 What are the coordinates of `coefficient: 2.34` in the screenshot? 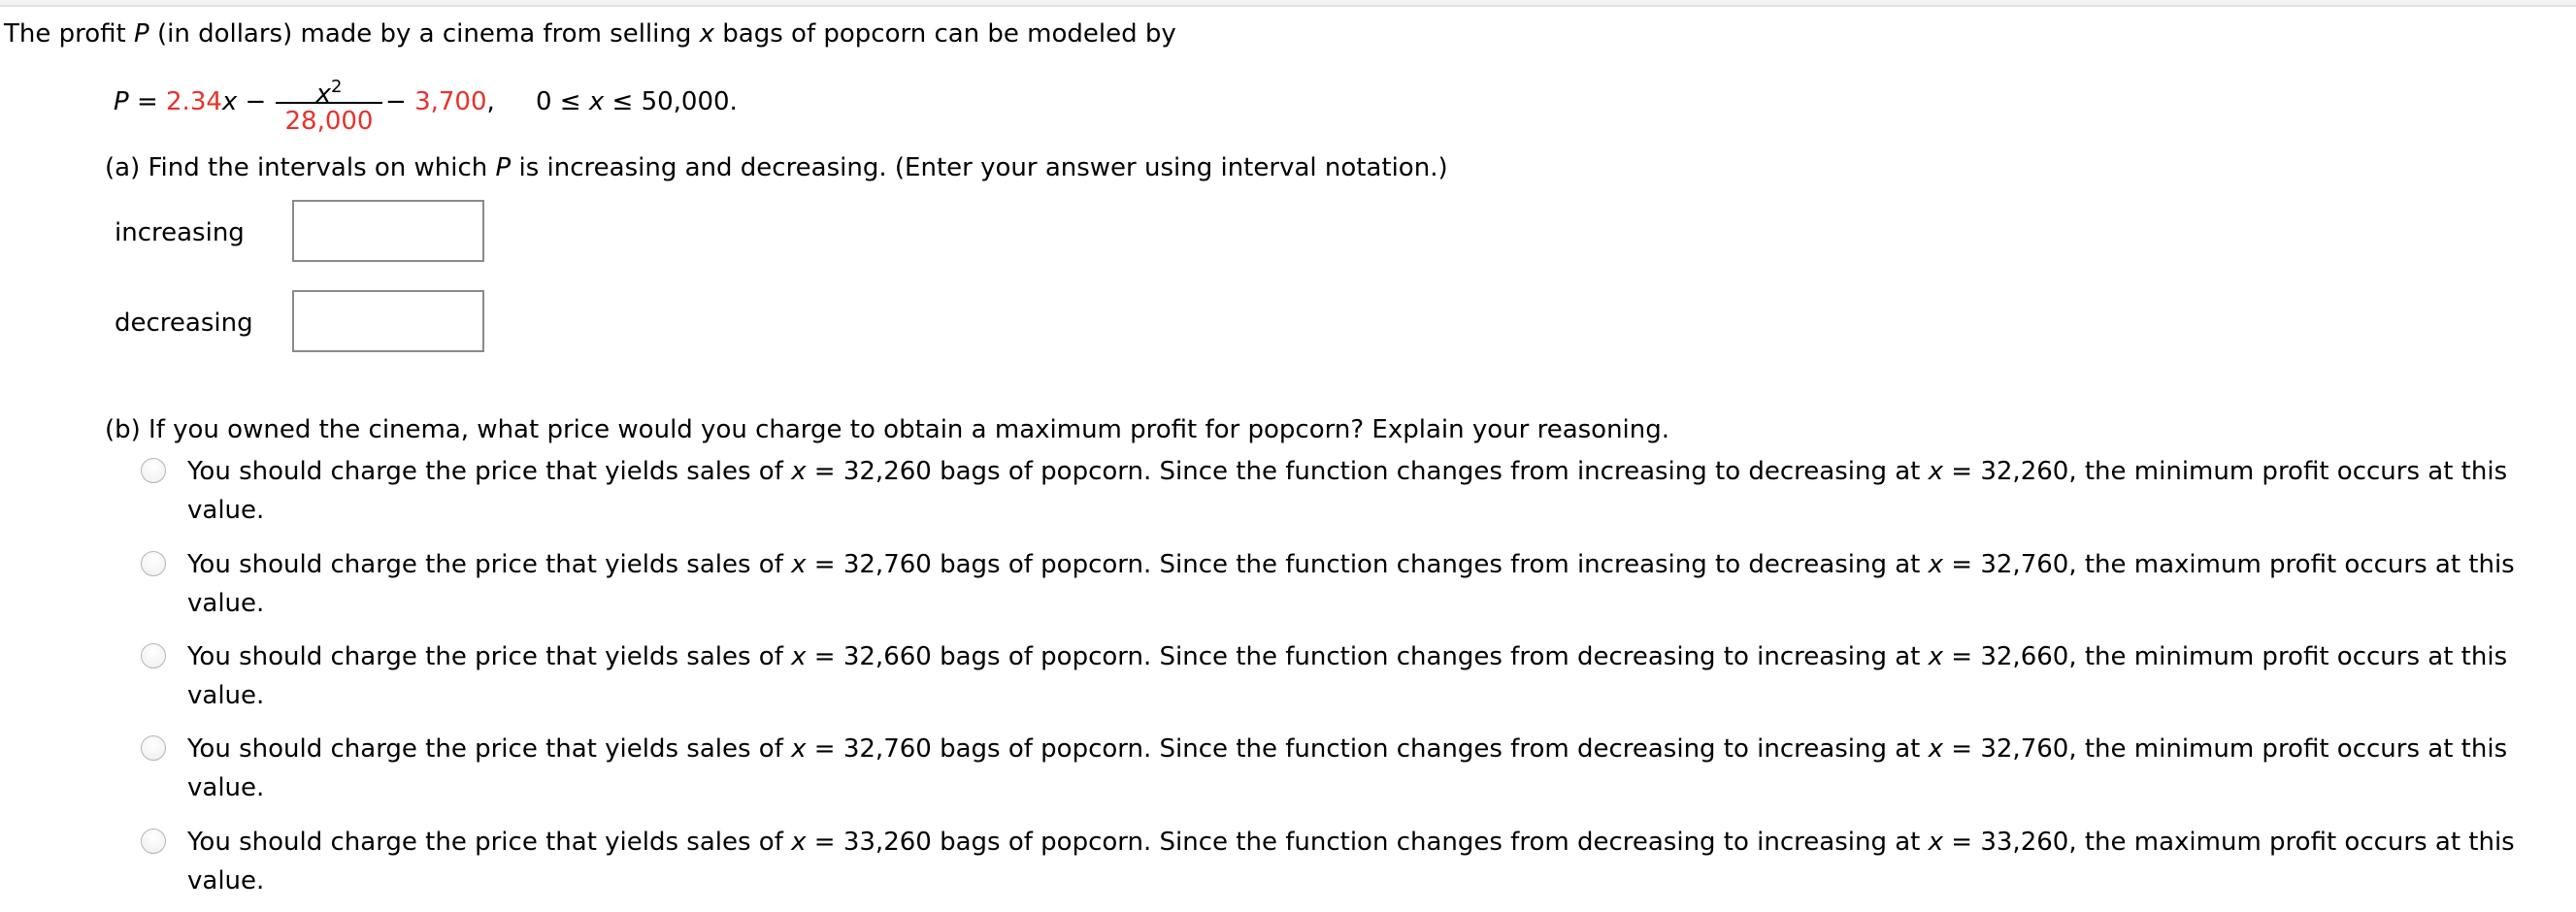 It's located at (194, 101).